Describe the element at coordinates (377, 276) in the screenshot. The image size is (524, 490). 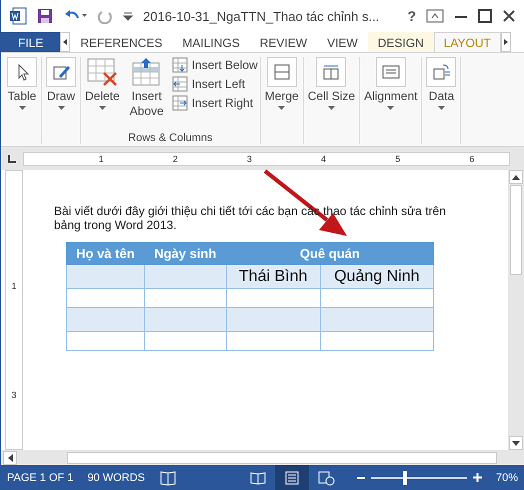
I see `table-cell: Quảng Ninh` at that location.